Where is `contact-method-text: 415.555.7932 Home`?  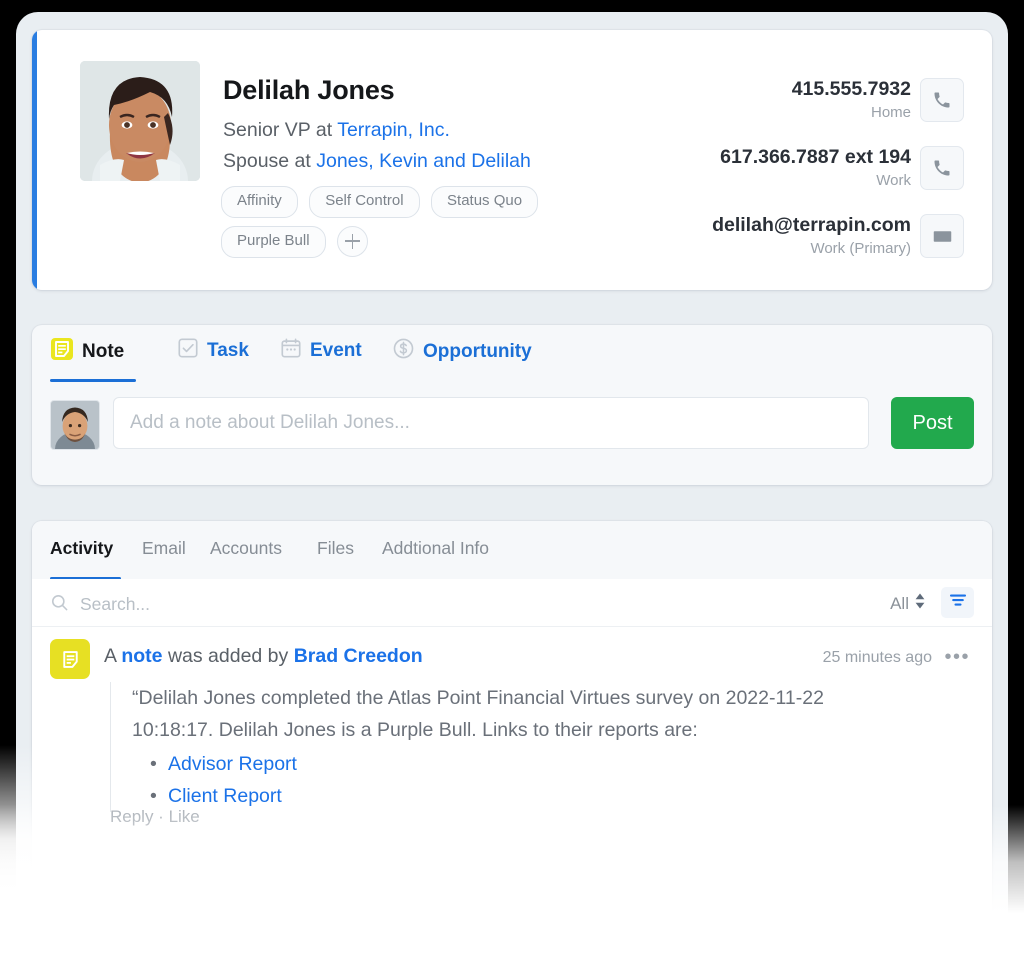 contact-method-text: 415.555.7932 Home is located at coordinates (851, 100).